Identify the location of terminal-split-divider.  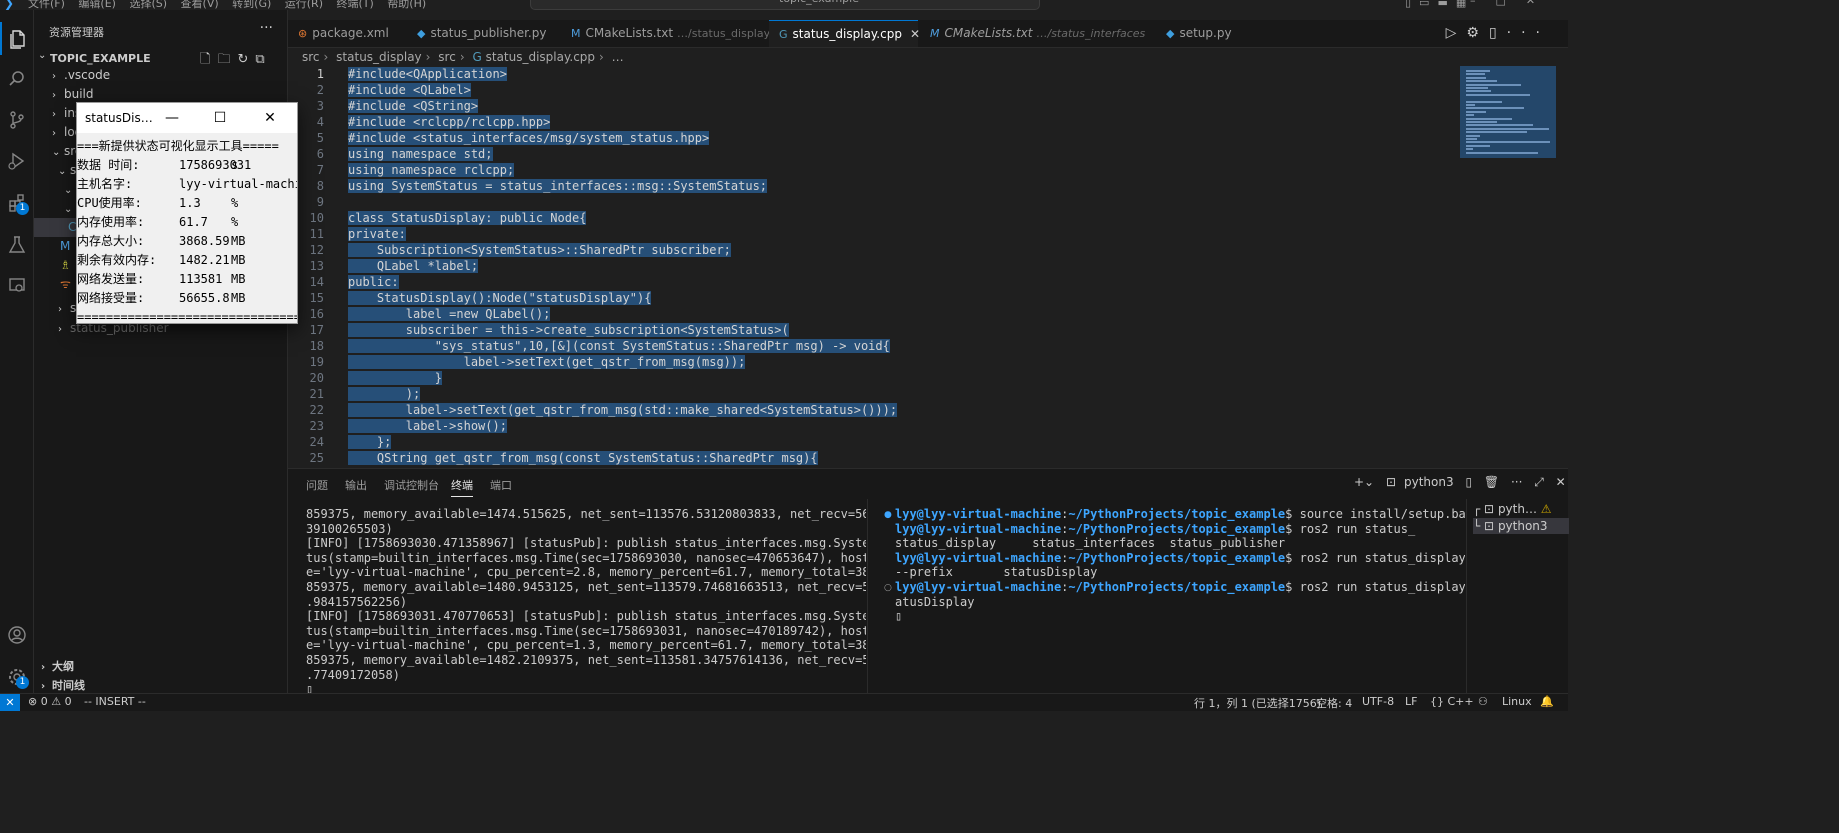
(867, 596).